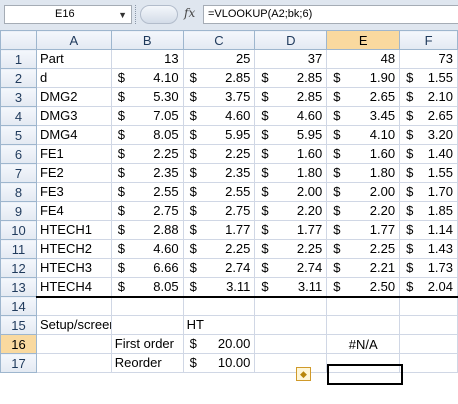 Image resolution: width=458 pixels, height=404 pixels. I want to click on cell: $2.04, so click(428, 287).